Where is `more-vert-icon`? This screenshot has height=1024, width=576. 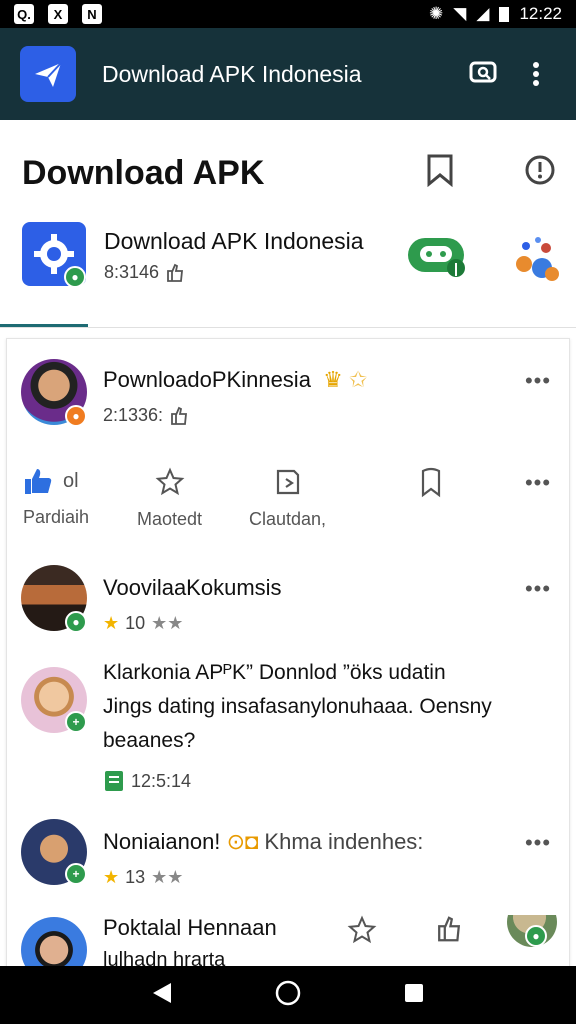
more-vert-icon is located at coordinates (536, 74).